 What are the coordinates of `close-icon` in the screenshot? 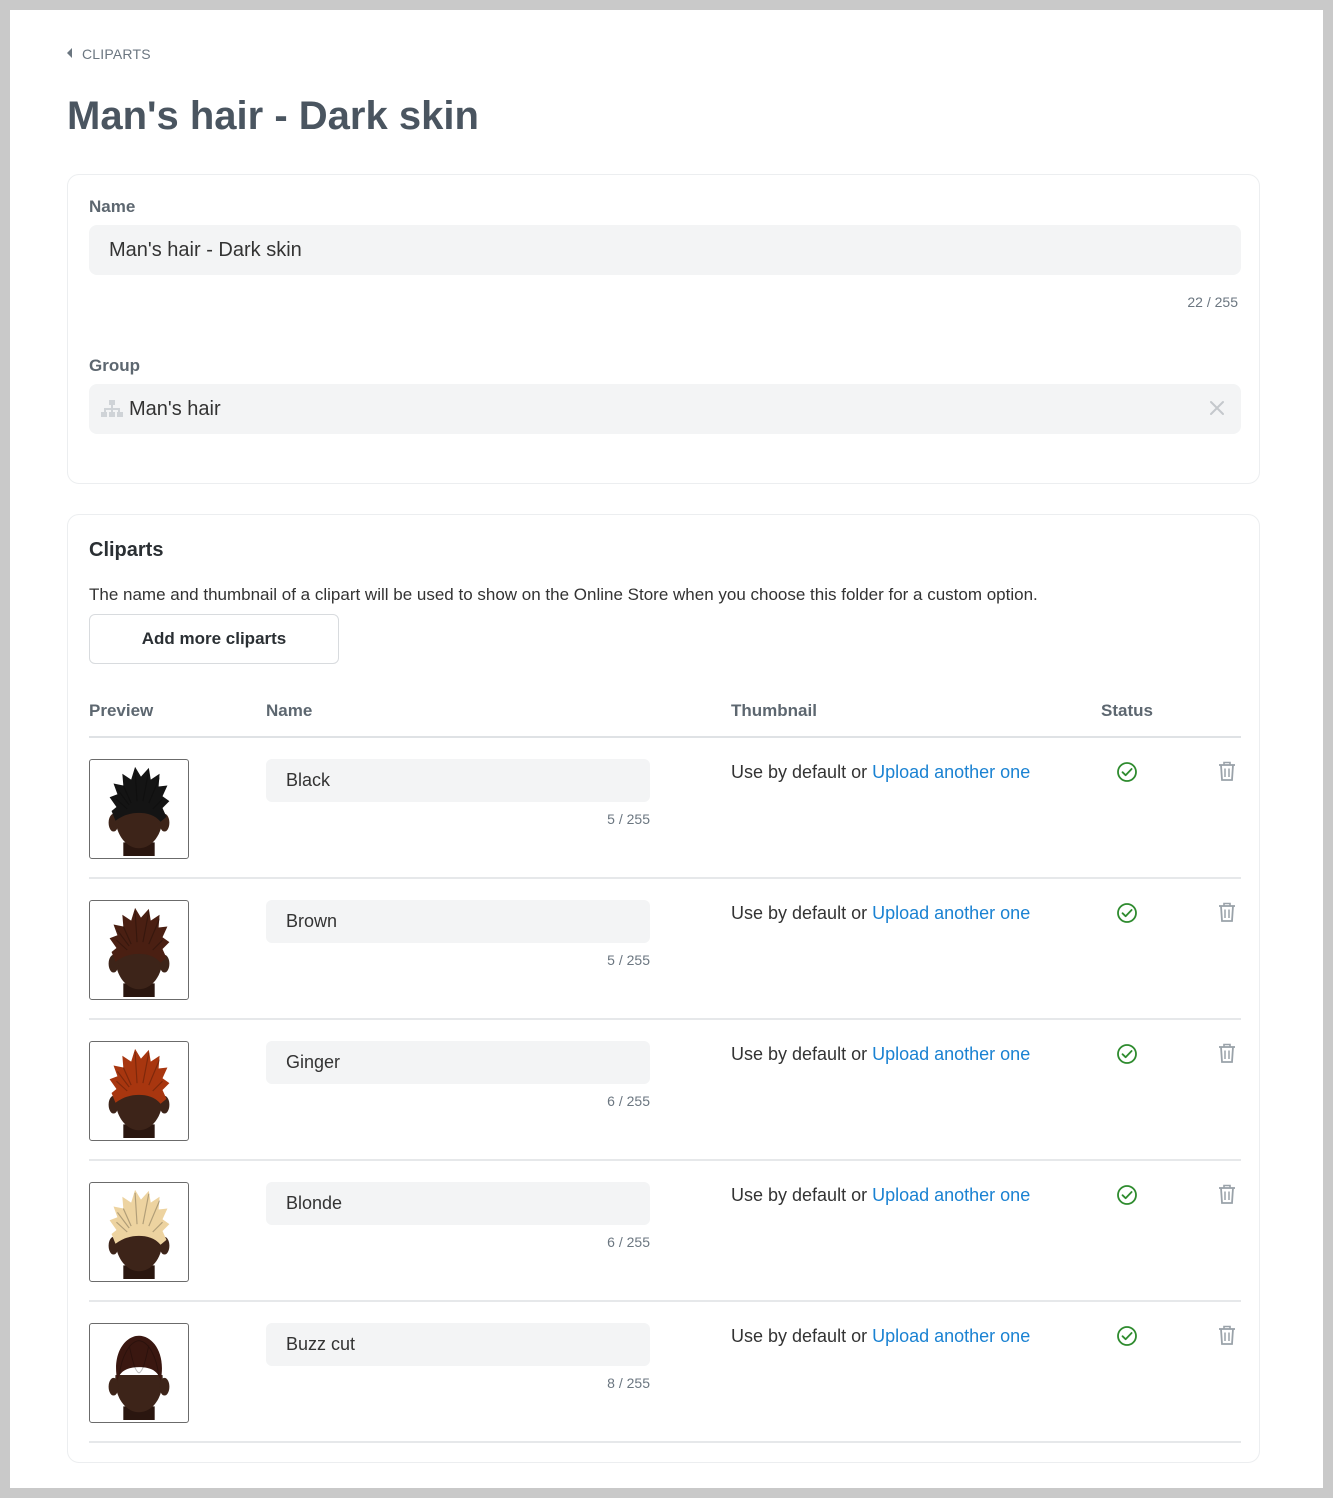 It's located at (1217, 408).